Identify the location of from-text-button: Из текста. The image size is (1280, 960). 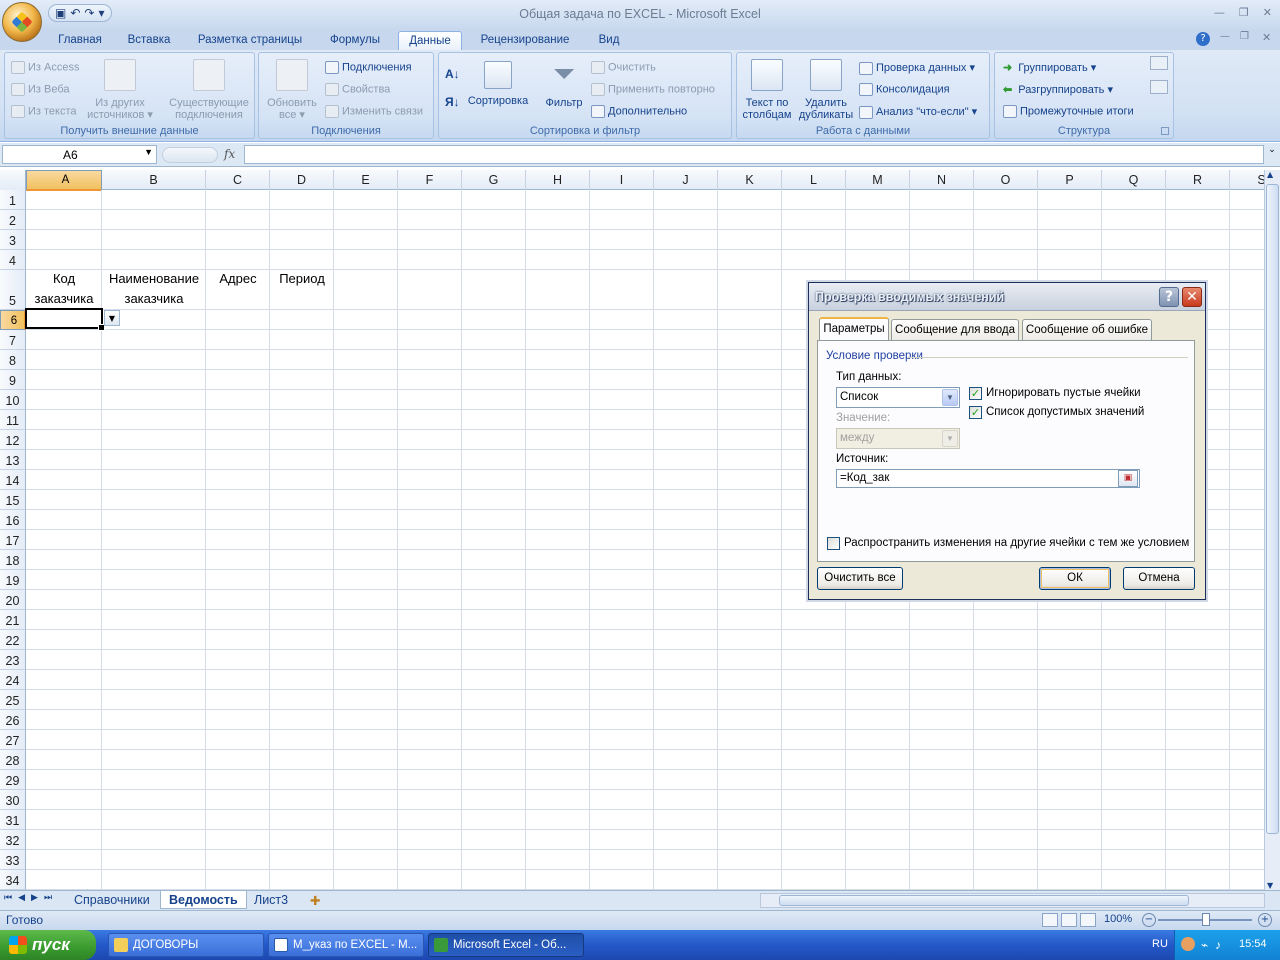
(44, 111).